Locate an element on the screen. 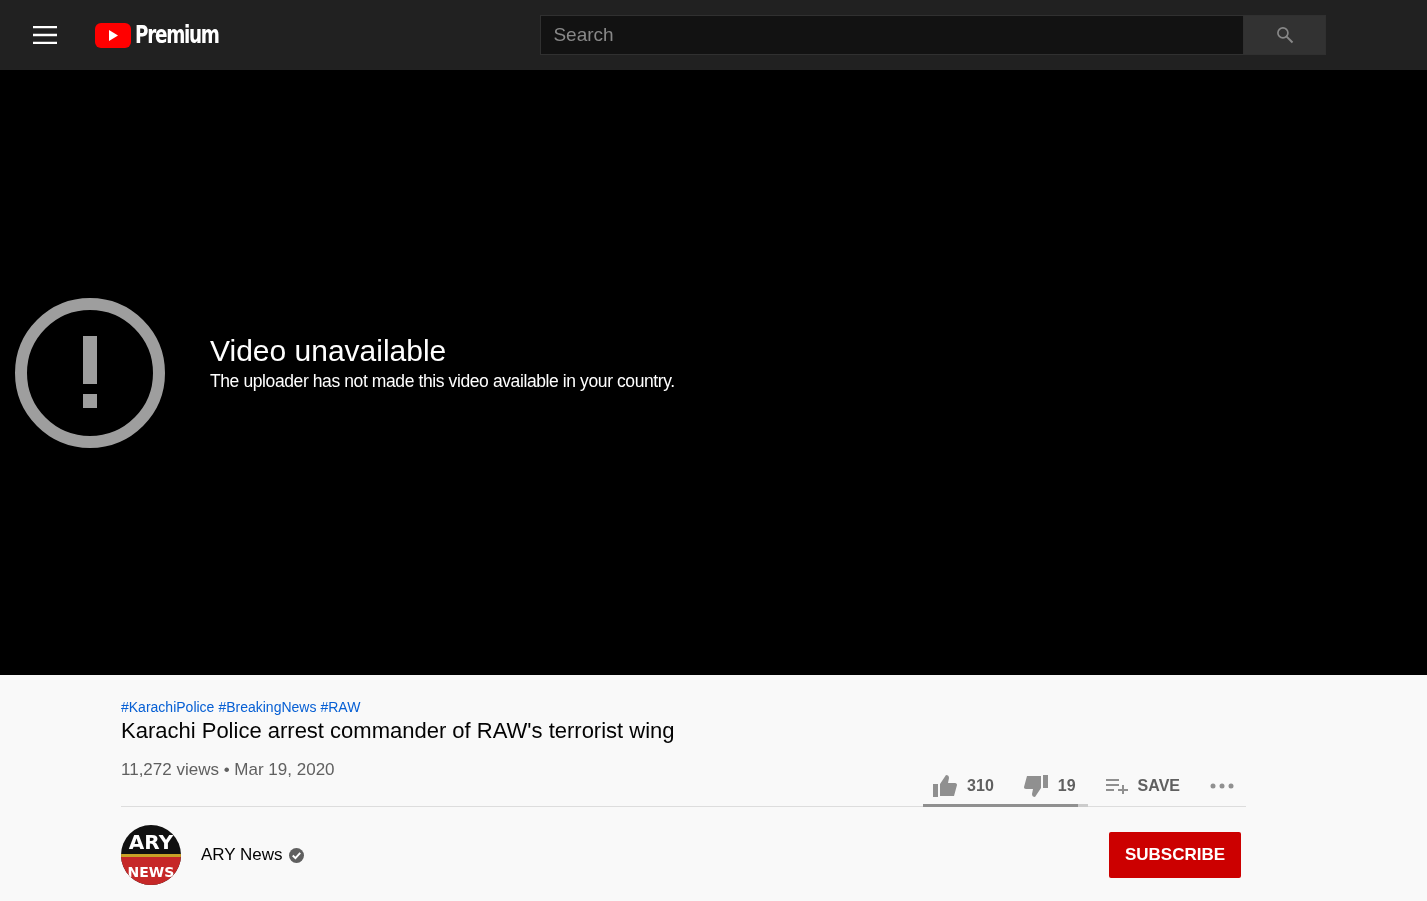  playlist-add-icon is located at coordinates (1116, 786).